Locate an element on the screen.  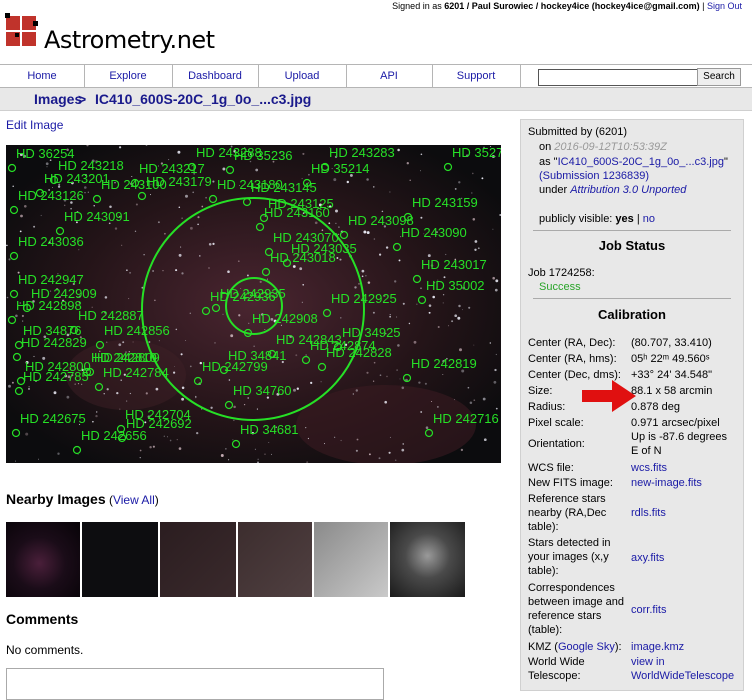
corr-link: corr.fits is located at coordinates (686, 610).